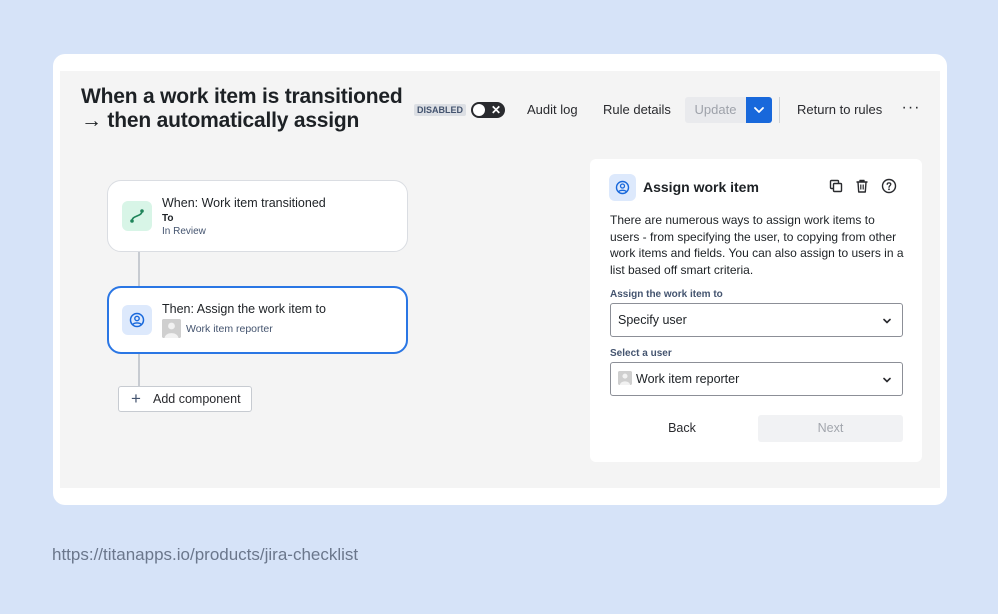 The image size is (998, 614). Describe the element at coordinates (641, 353) in the screenshot. I see `select-user-label: Select a user` at that location.